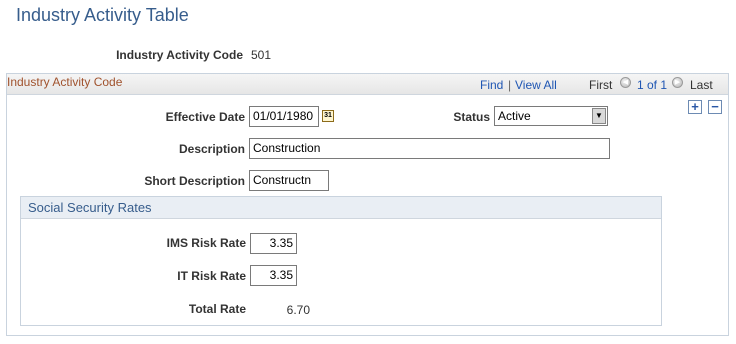 This screenshot has width=736, height=344. I want to click on ims-risk-rate-field: 3.35, so click(273, 243).